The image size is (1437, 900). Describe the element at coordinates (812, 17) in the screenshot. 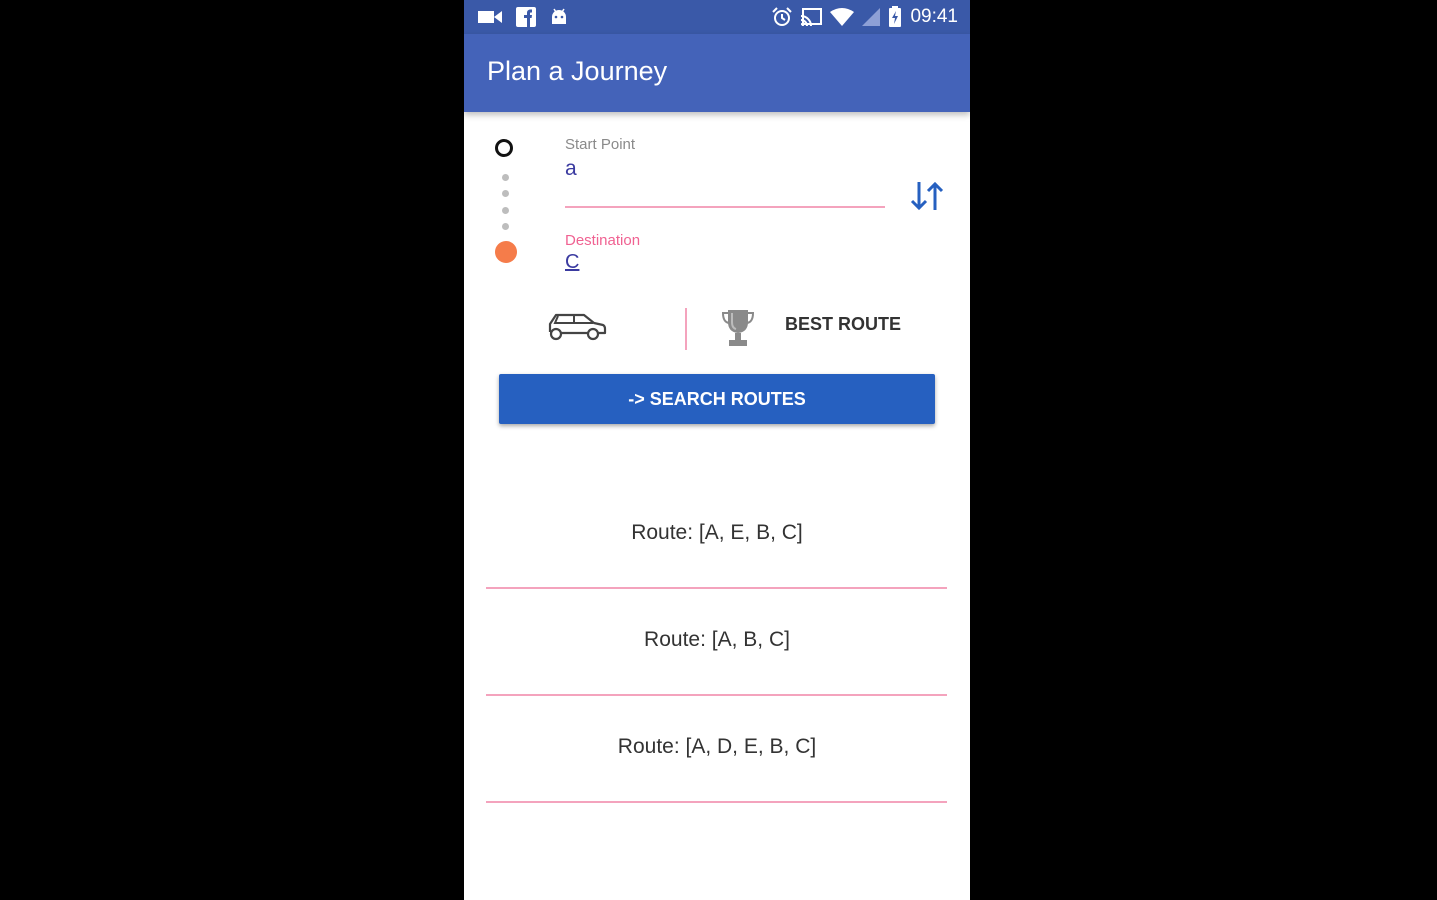

I see `cast-icon` at that location.